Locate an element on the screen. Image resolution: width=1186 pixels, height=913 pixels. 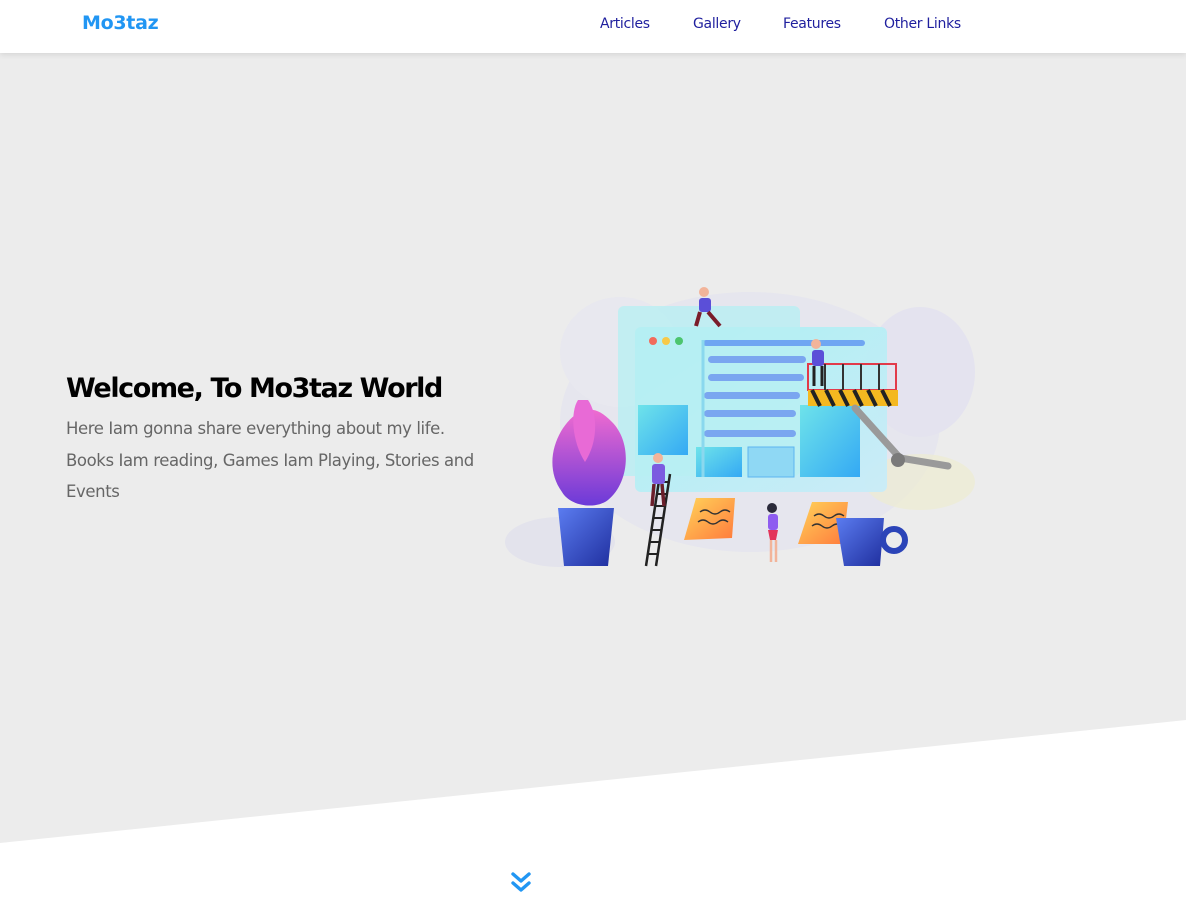
hero-illustration is located at coordinates (740, 427).